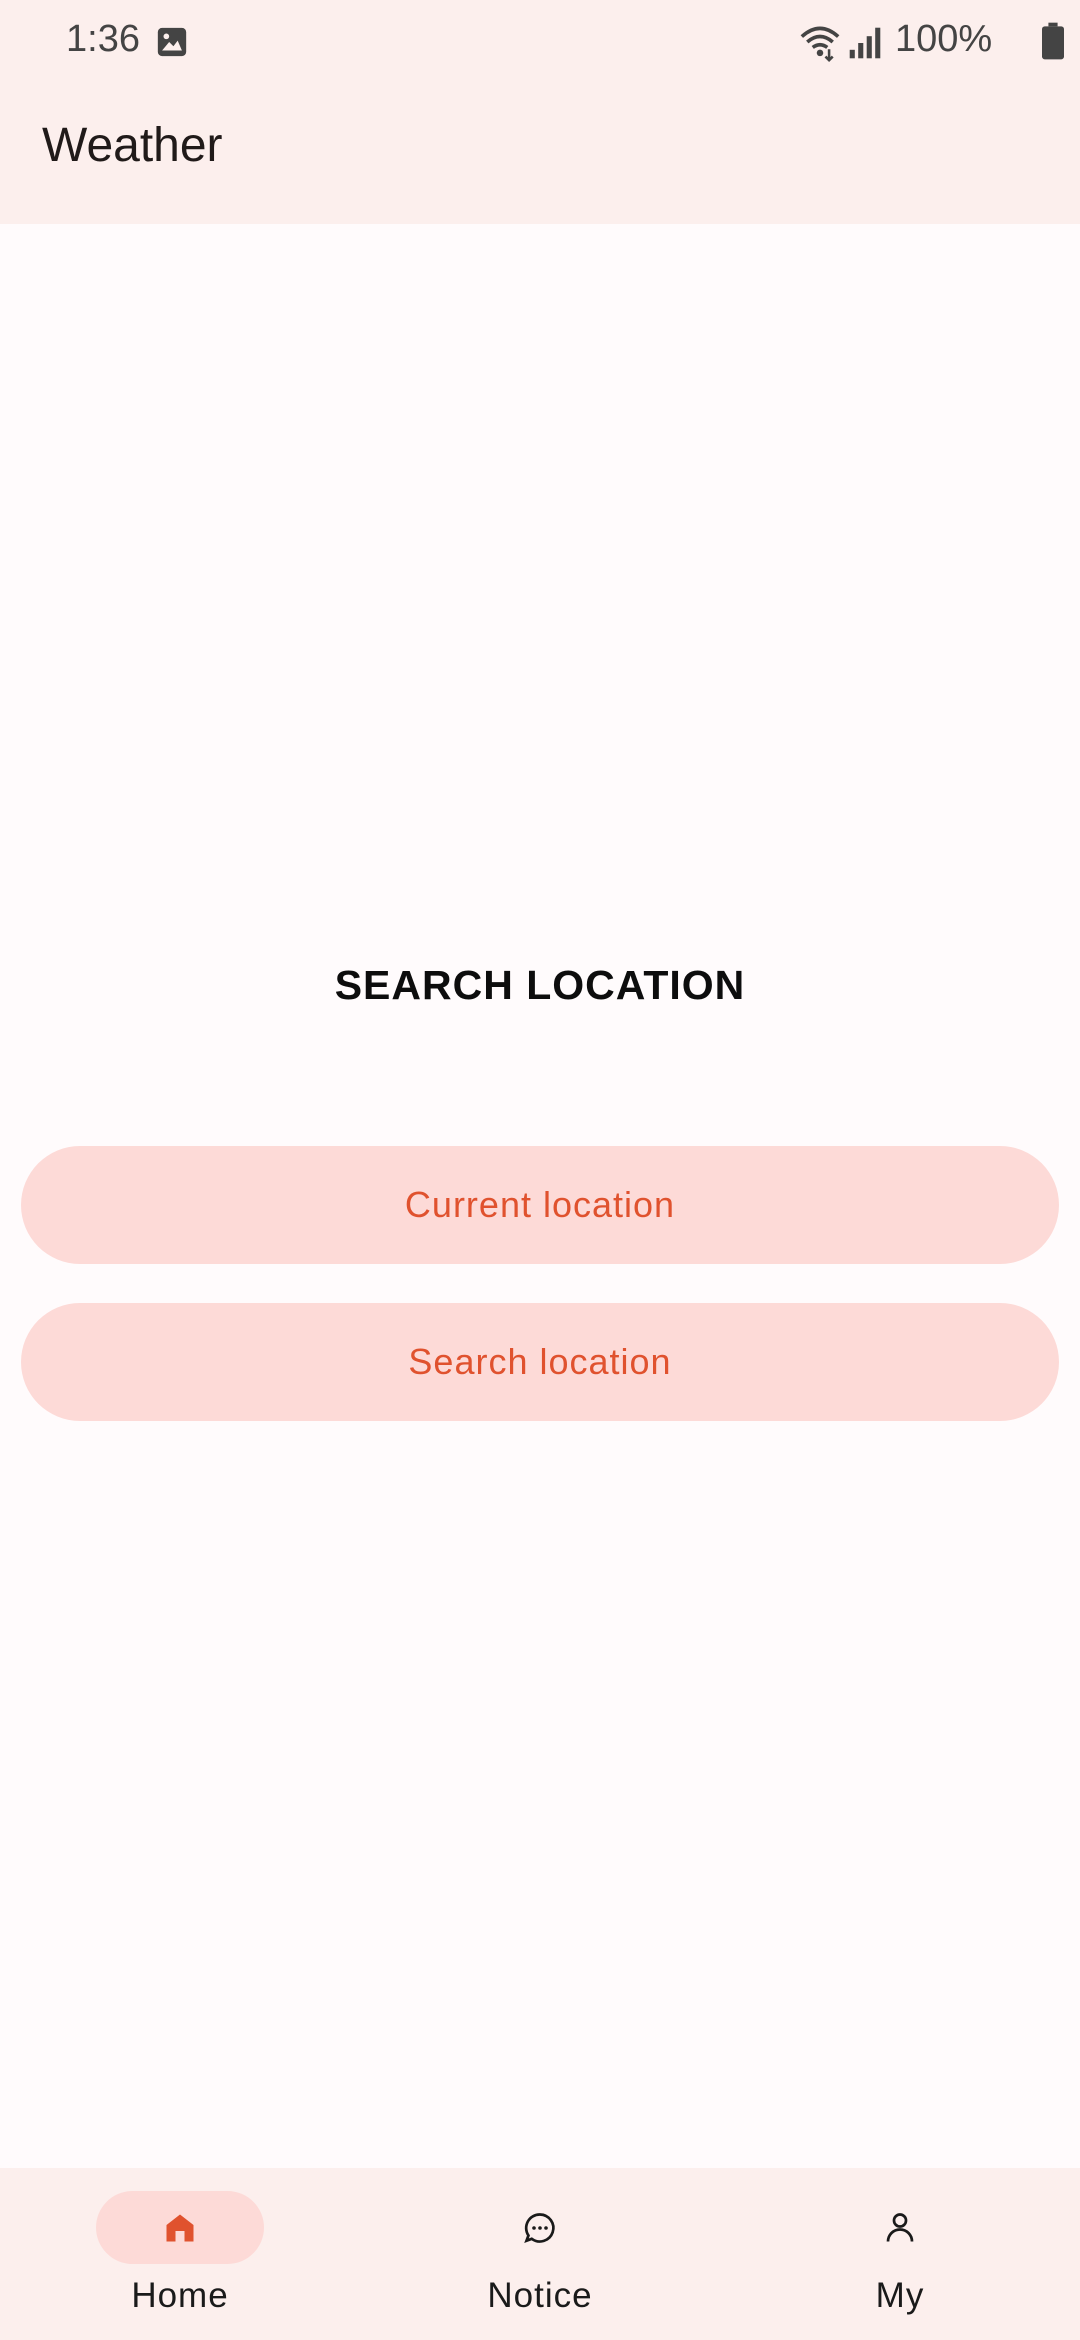 The height and width of the screenshot is (2340, 1080). Describe the element at coordinates (132, 145) in the screenshot. I see `page-title: Weather` at that location.